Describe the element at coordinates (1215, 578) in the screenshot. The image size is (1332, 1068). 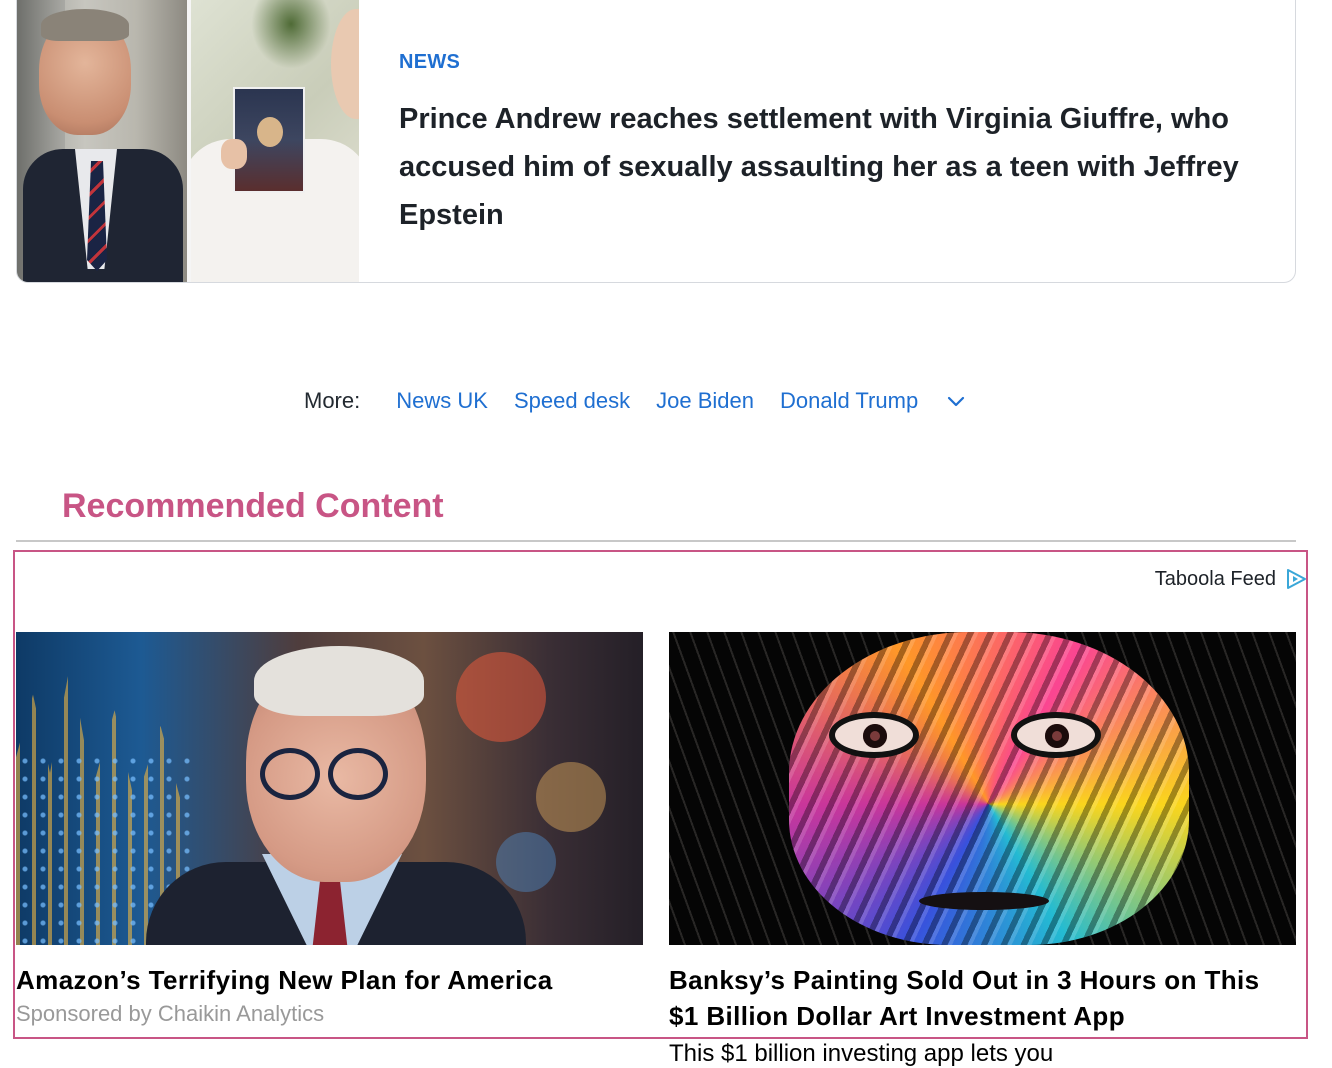
I see `taboola-feed-label: Taboola Feed` at that location.